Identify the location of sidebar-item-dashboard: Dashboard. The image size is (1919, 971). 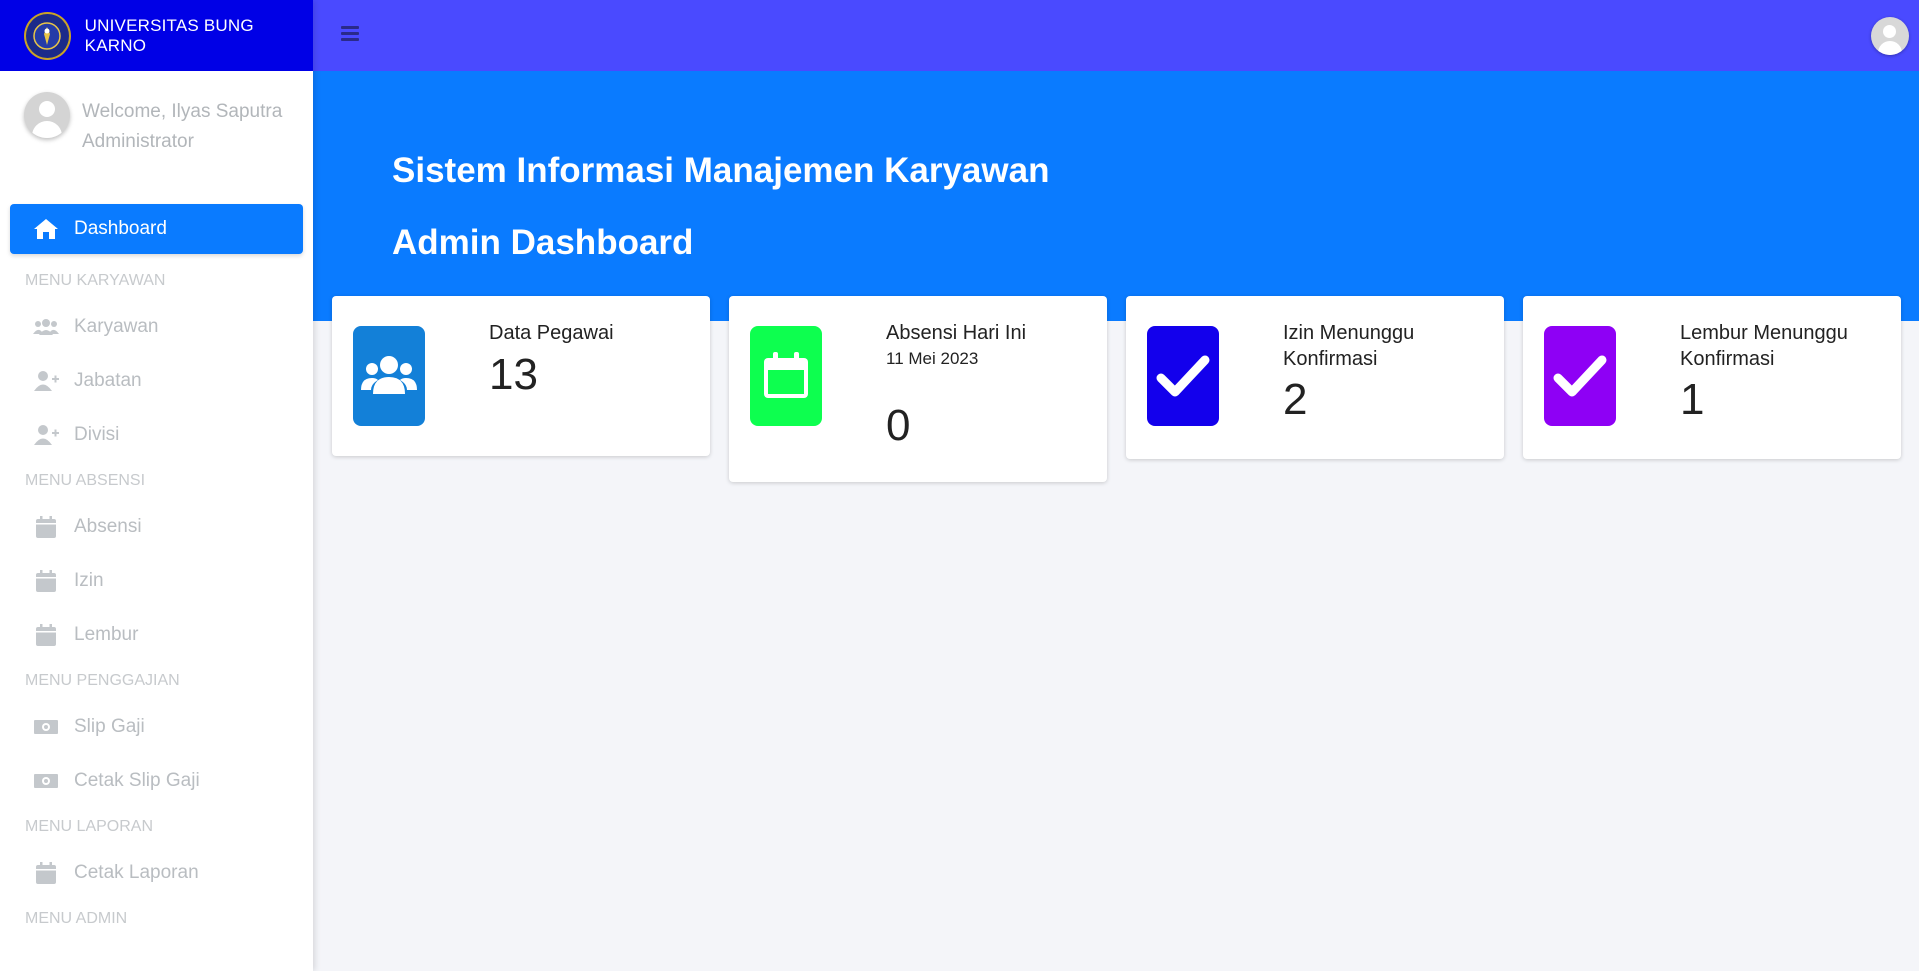
(156, 229).